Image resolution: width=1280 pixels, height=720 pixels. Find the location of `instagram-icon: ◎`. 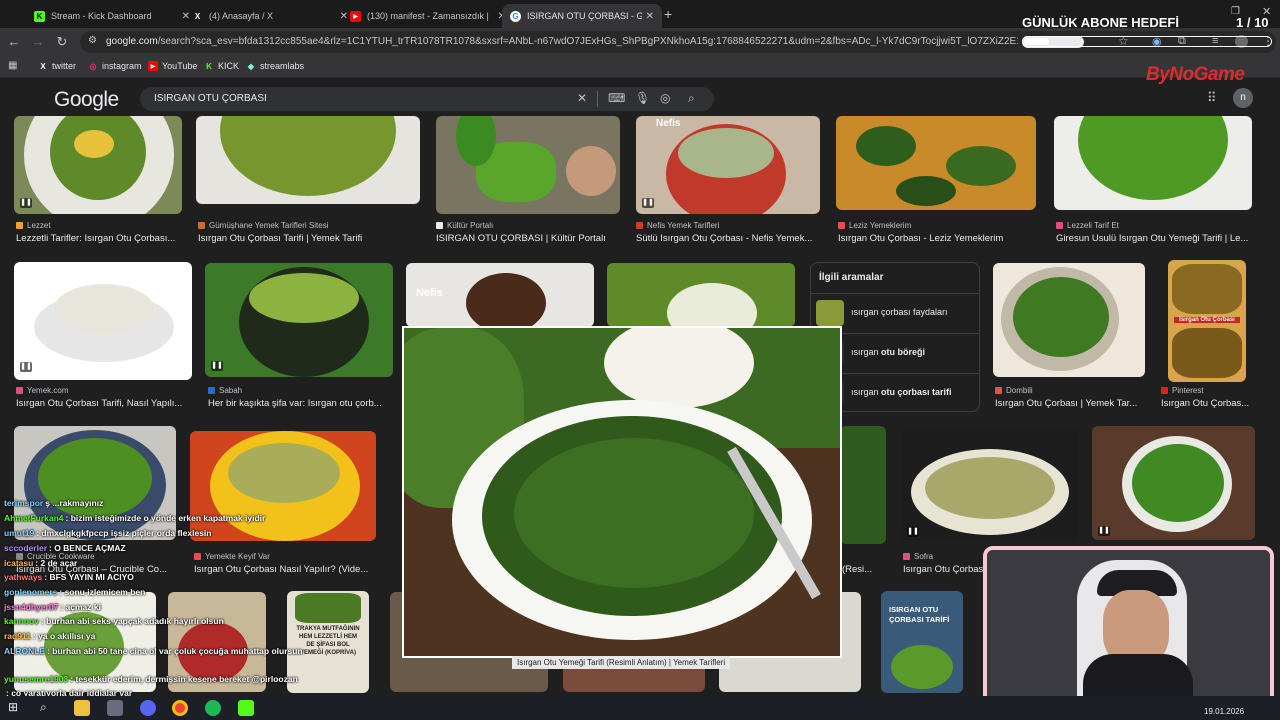

instagram-icon: ◎ is located at coordinates (93, 66).